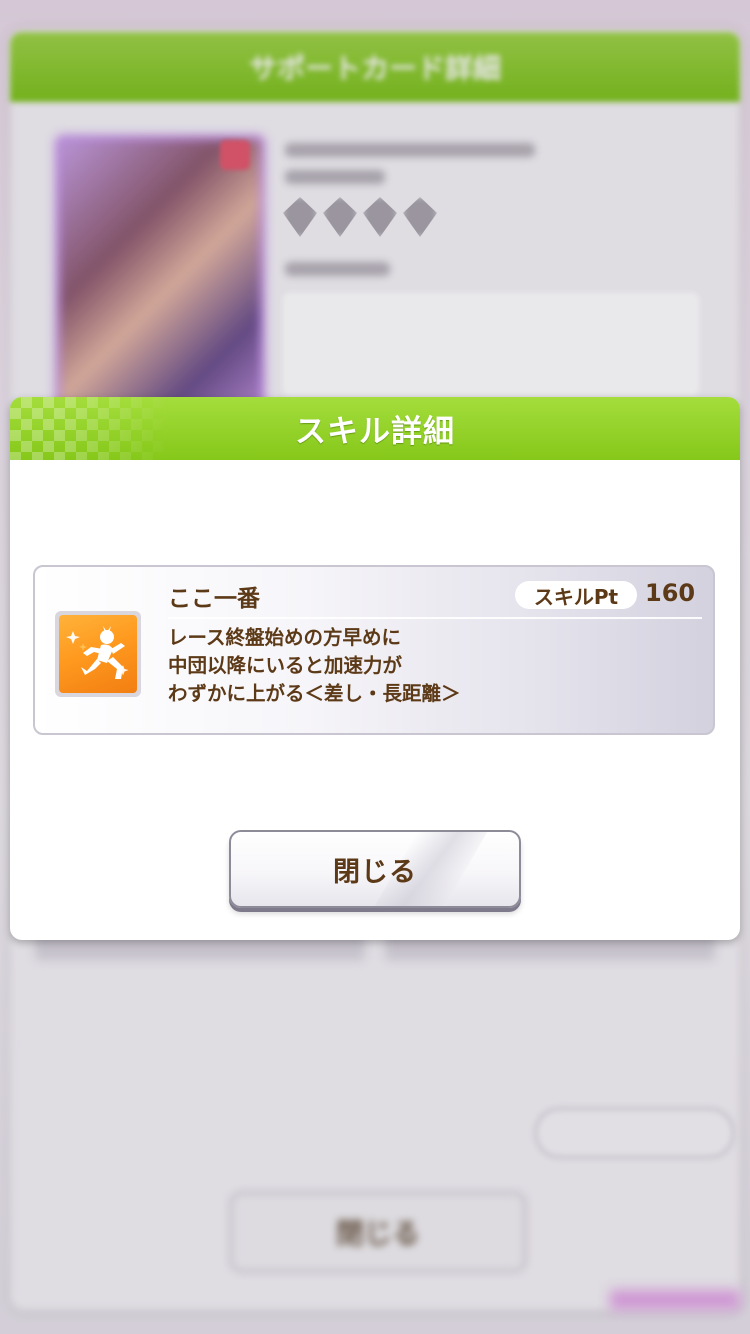  What do you see at coordinates (285, 637) in the screenshot?
I see `skill-description-line: レース終盤始めの方早めに` at bounding box center [285, 637].